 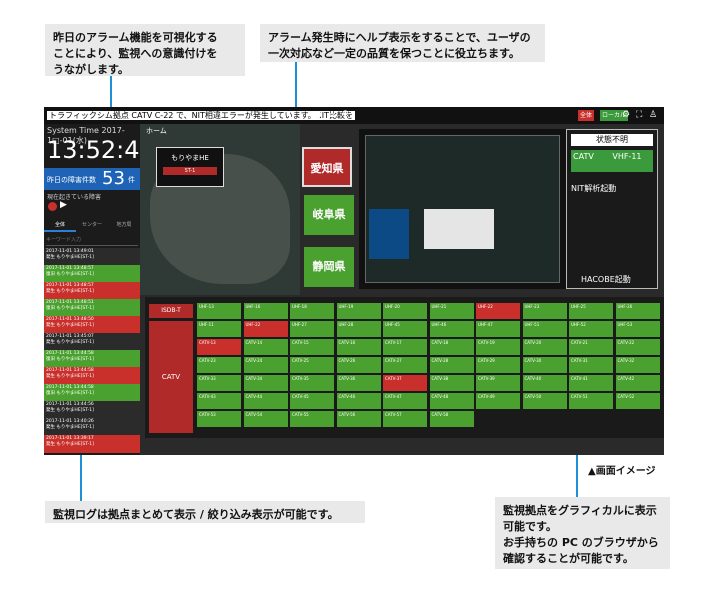 What do you see at coordinates (451, 311) in the screenshot?
I see `station-cell: UHF-21` at bounding box center [451, 311].